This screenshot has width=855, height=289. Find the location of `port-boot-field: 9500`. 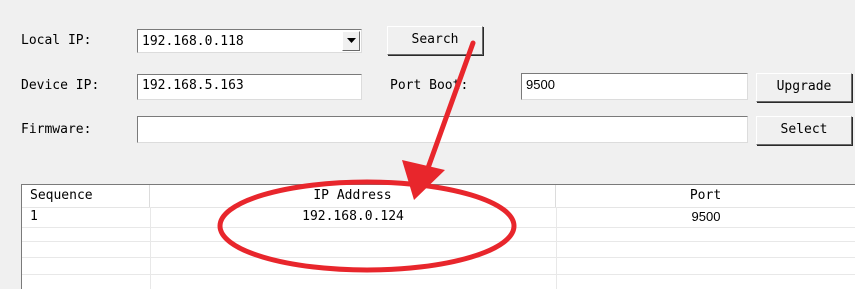

port-boot-field: 9500 is located at coordinates (634, 86).